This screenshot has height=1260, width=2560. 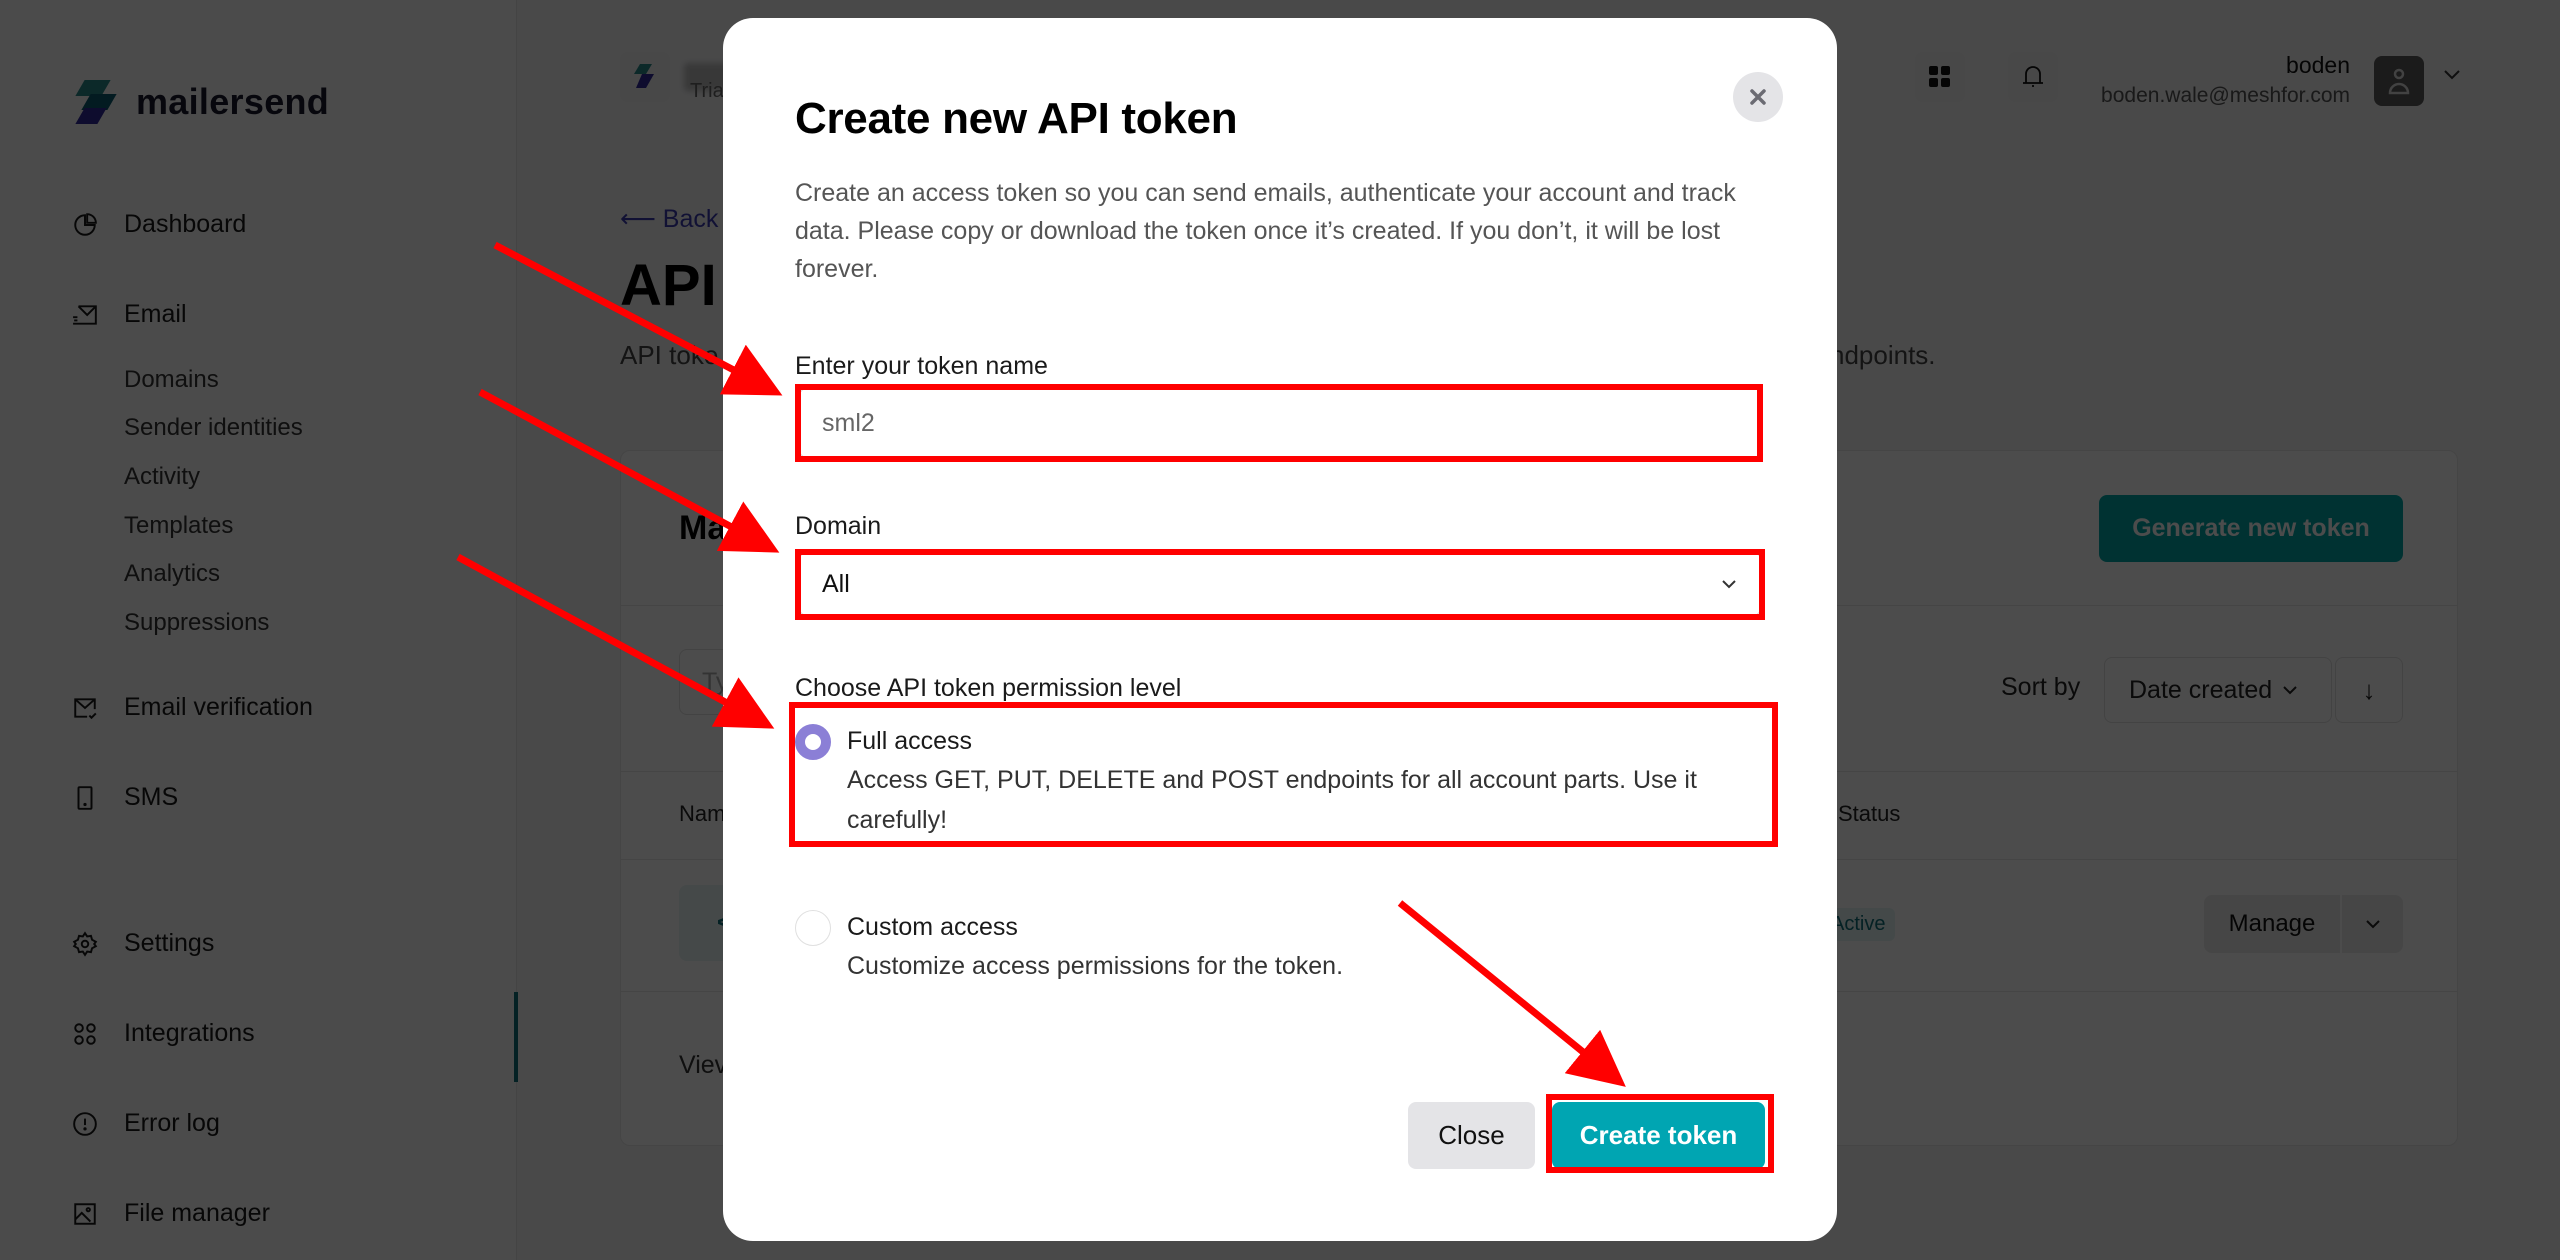 What do you see at coordinates (1729, 584) in the screenshot?
I see `chevron-down-icon` at bounding box center [1729, 584].